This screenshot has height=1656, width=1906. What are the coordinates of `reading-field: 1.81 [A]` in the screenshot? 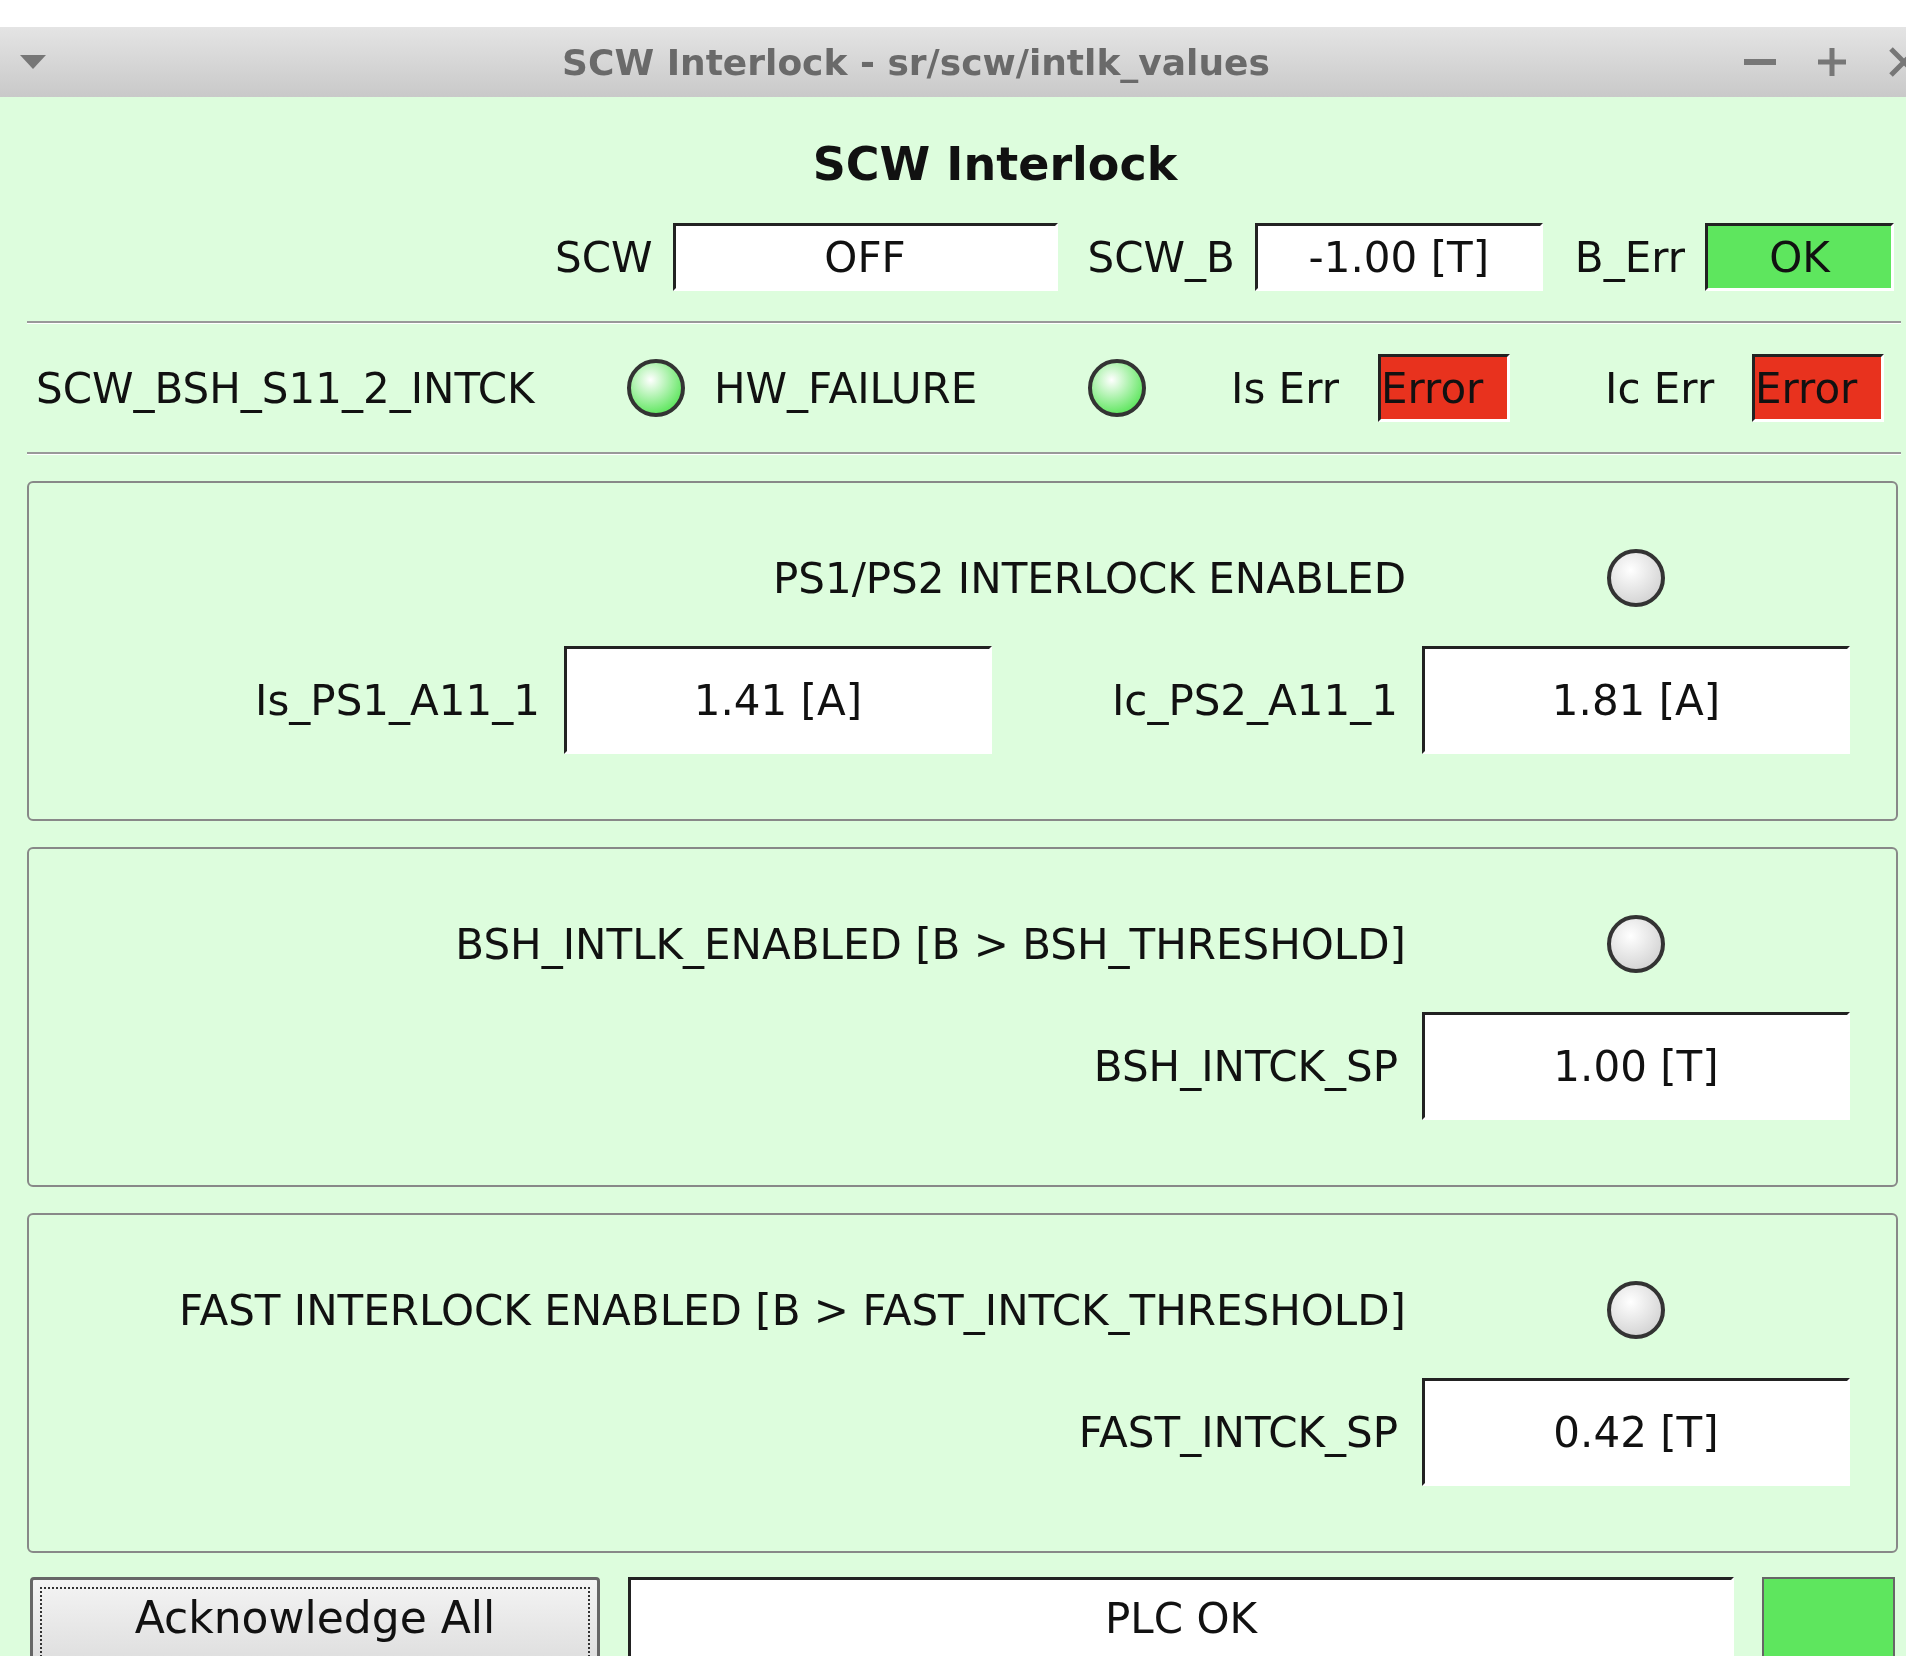 It's located at (1636, 700).